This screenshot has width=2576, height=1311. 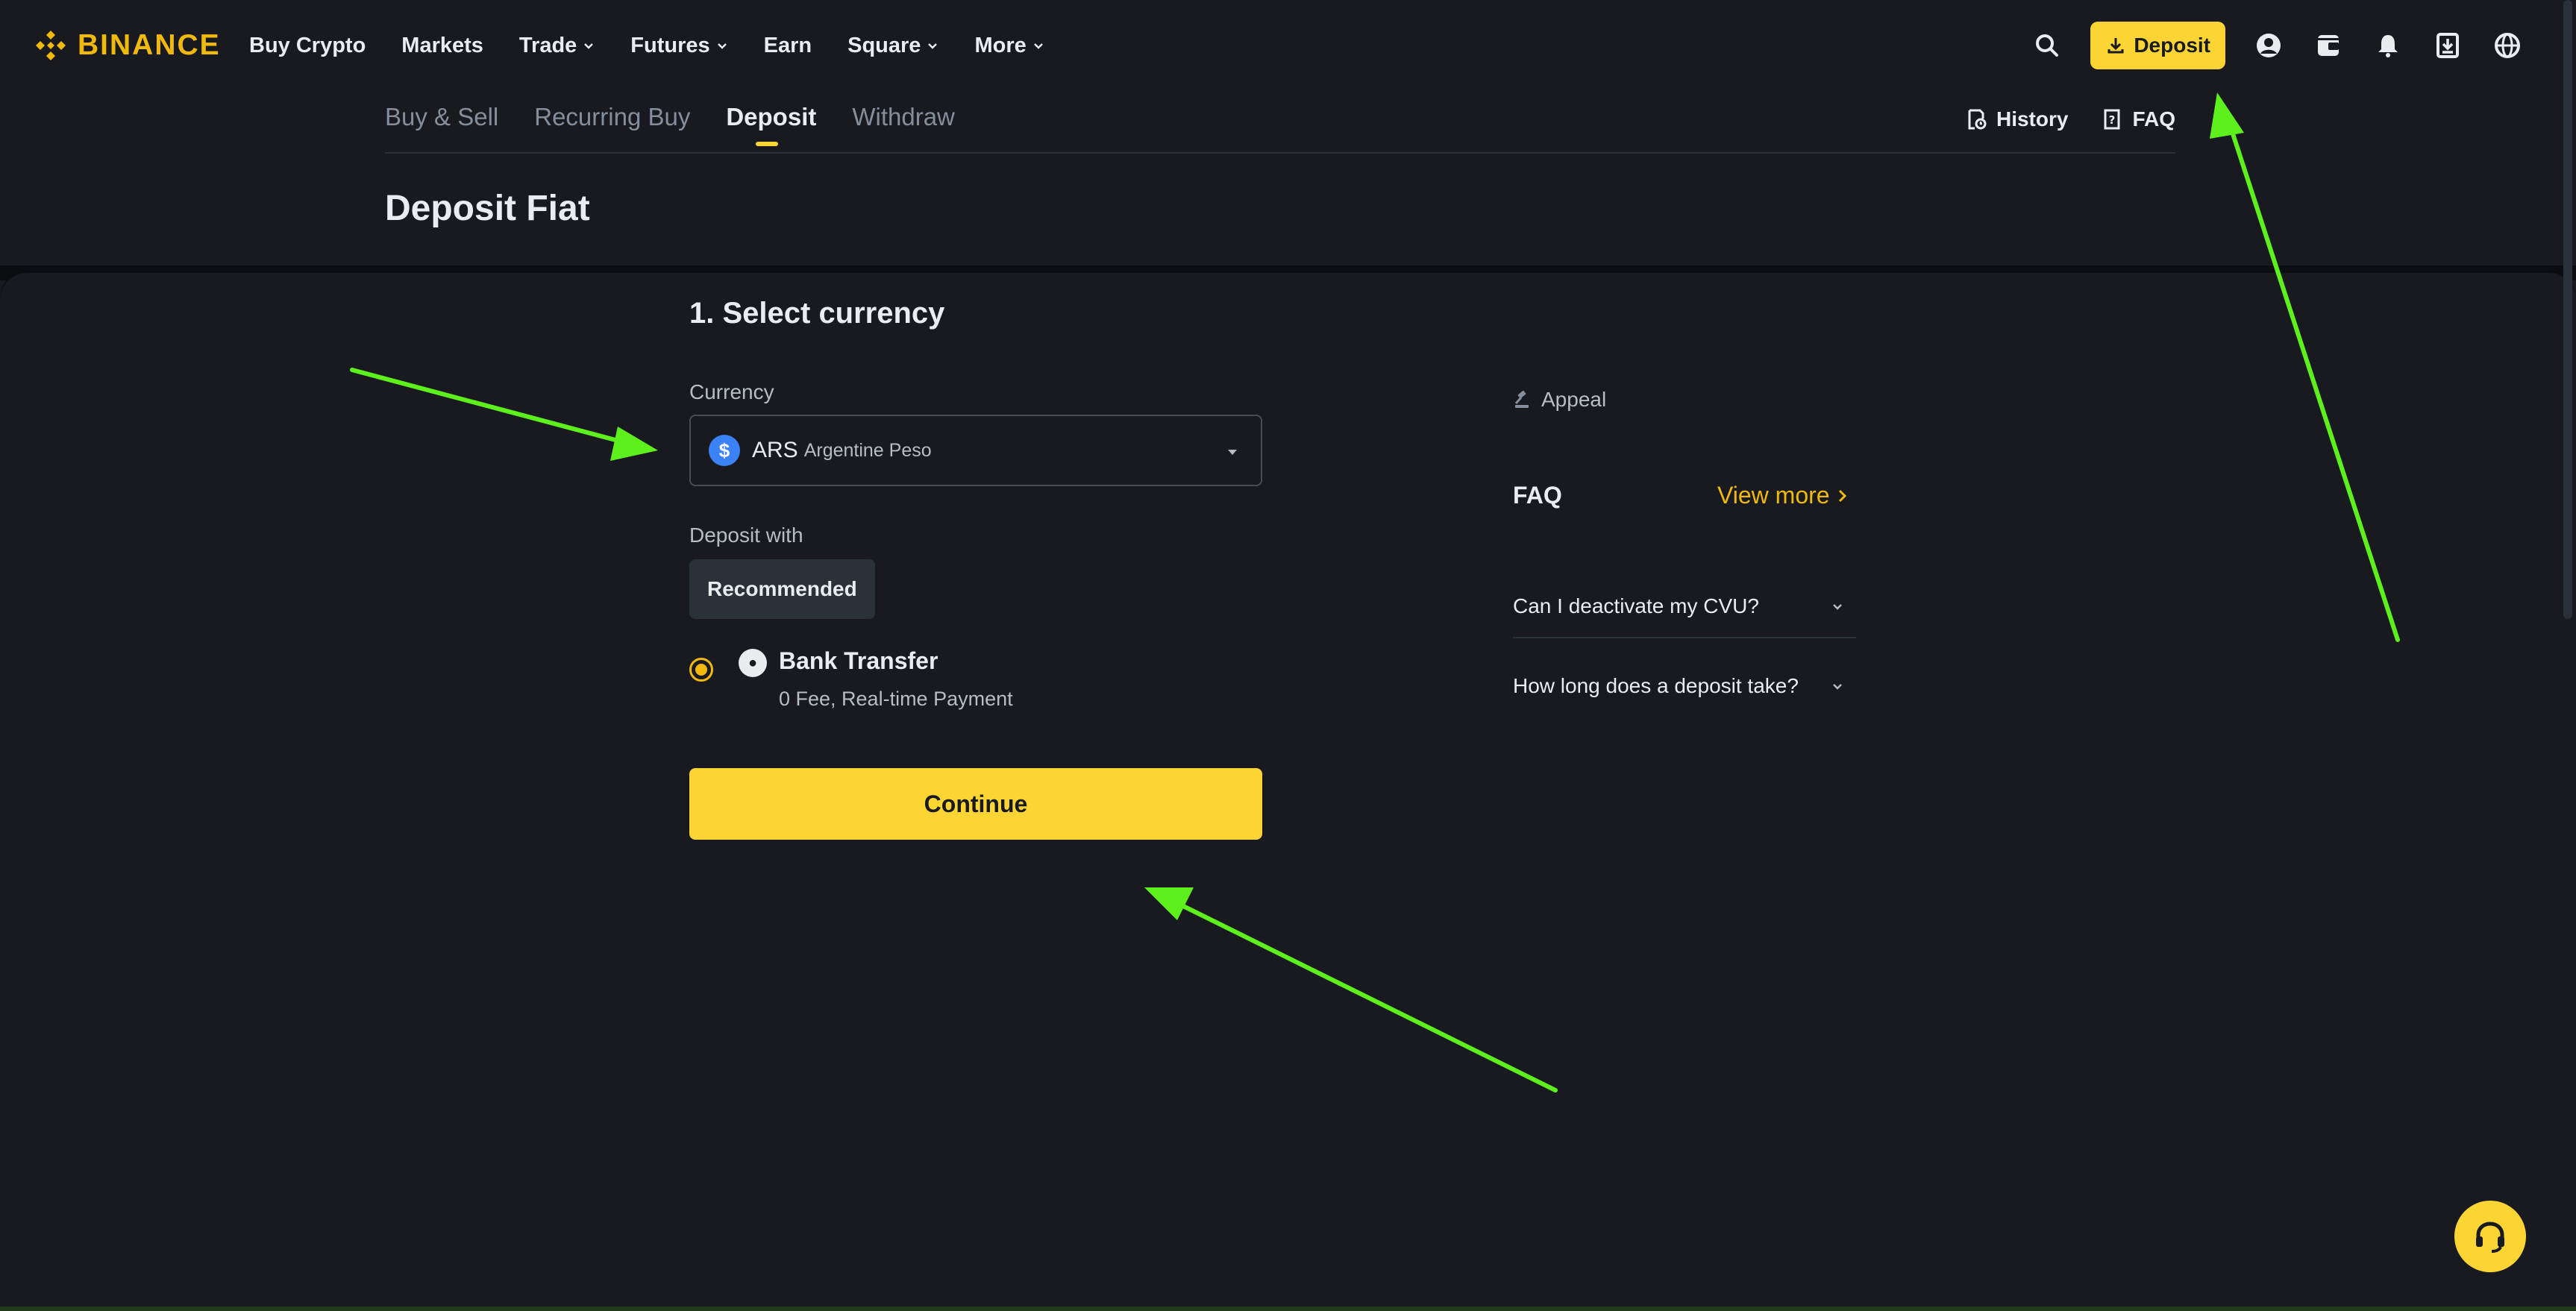 I want to click on headset-icon, so click(x=2490, y=1237).